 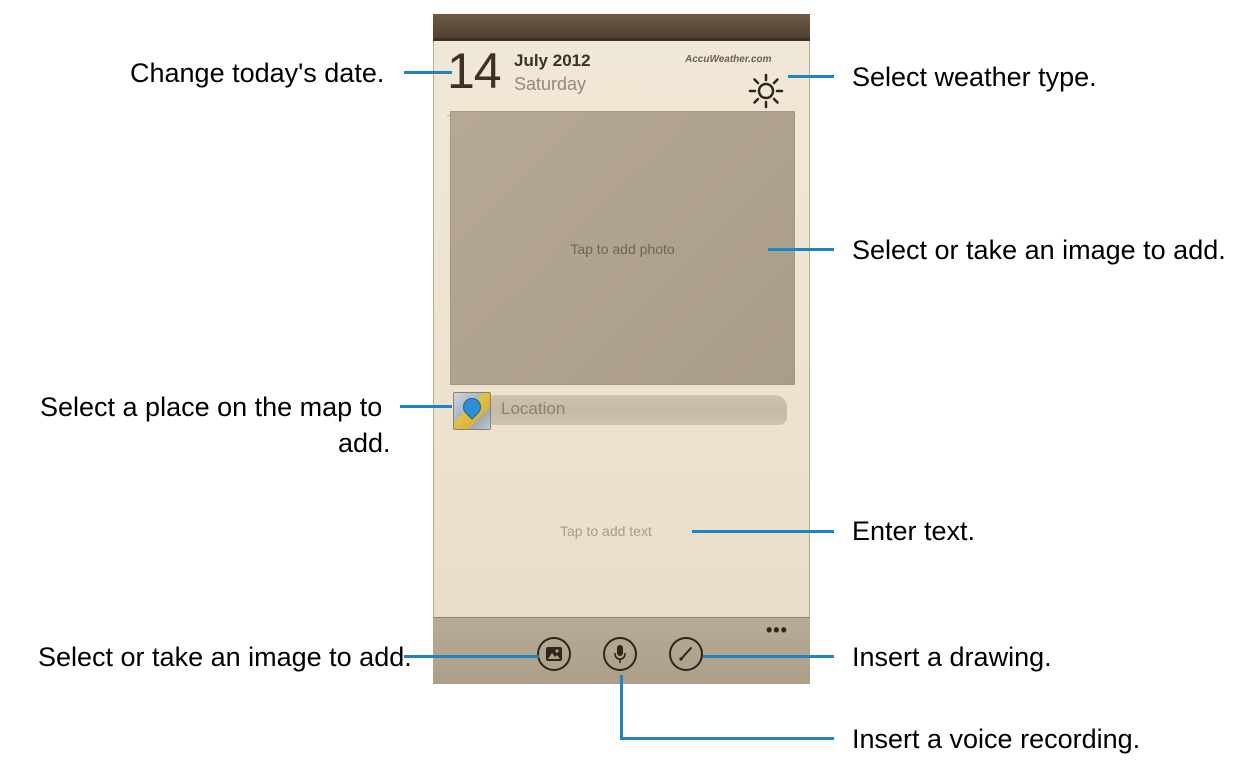 What do you see at coordinates (621, 707) in the screenshot?
I see `callout-line-voice-vertical` at bounding box center [621, 707].